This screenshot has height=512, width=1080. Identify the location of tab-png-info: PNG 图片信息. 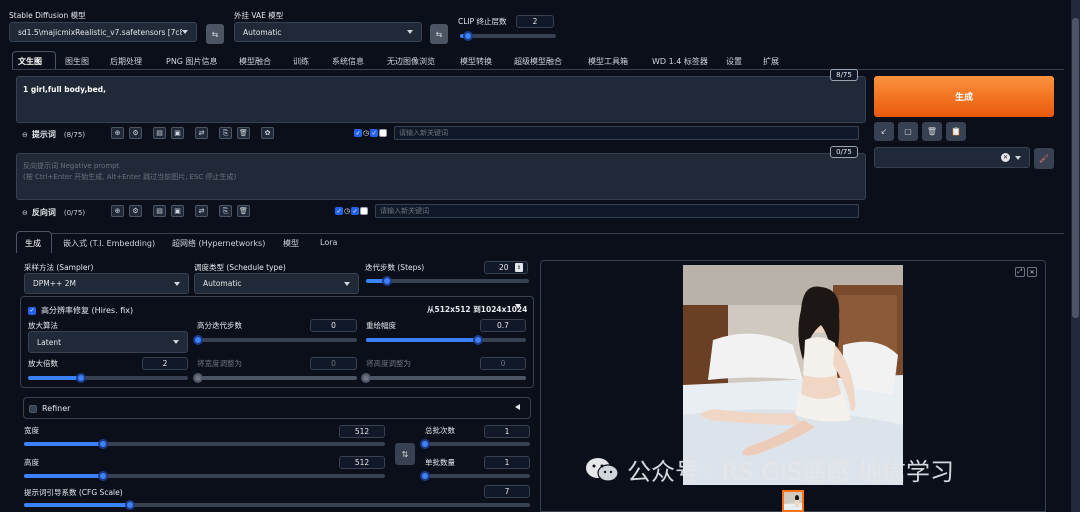
(192, 61).